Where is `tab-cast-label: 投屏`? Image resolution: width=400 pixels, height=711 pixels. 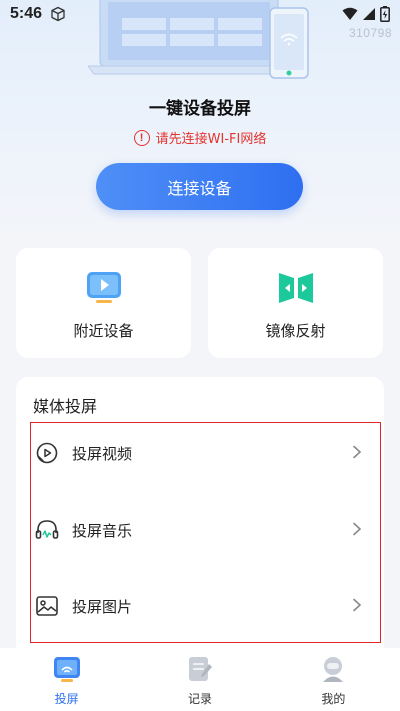 tab-cast-label: 投屏 is located at coordinates (66, 699).